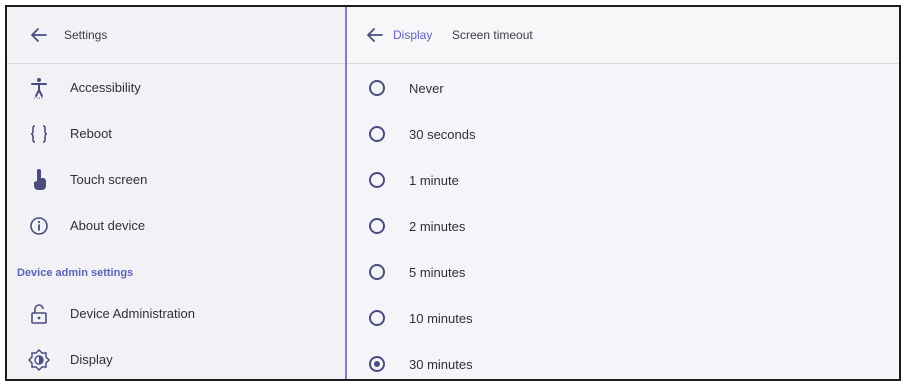  Describe the element at coordinates (108, 225) in the screenshot. I see `sidebar-item-label: About device` at that location.